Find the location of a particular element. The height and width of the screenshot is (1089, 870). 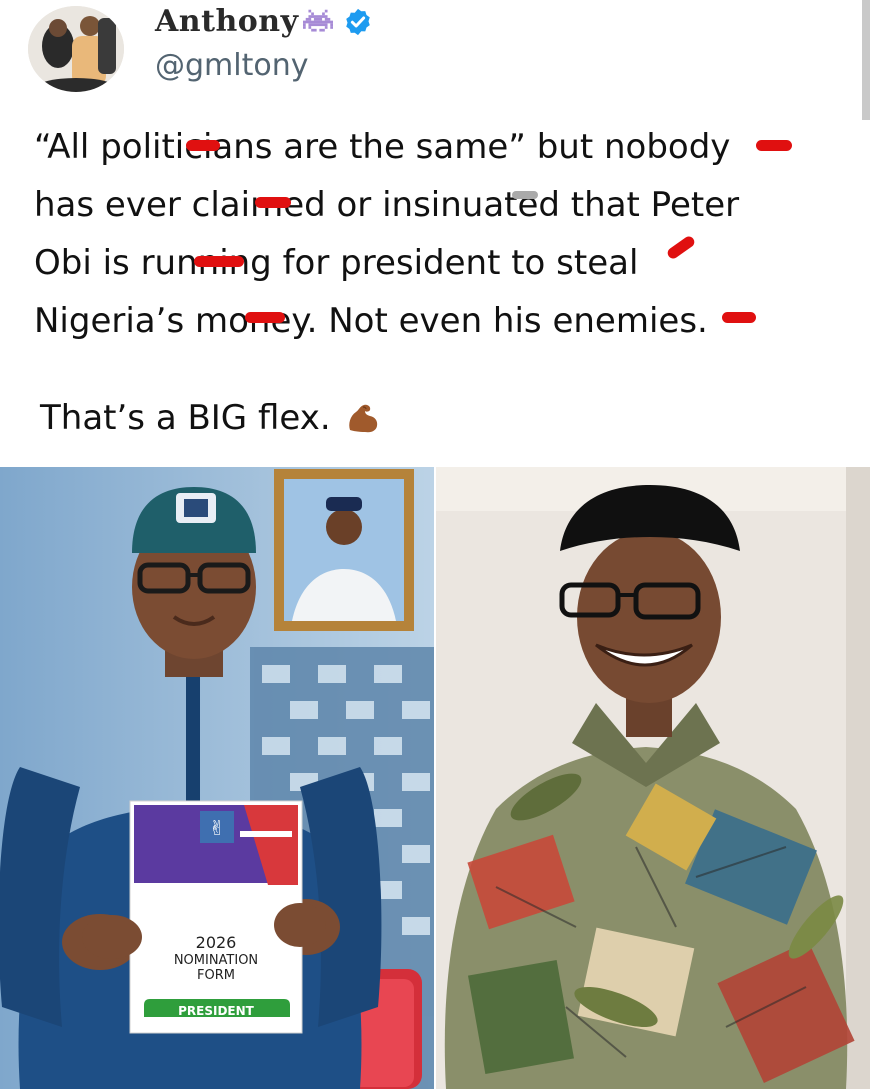

form-line2: FORM is located at coordinates (216, 975).